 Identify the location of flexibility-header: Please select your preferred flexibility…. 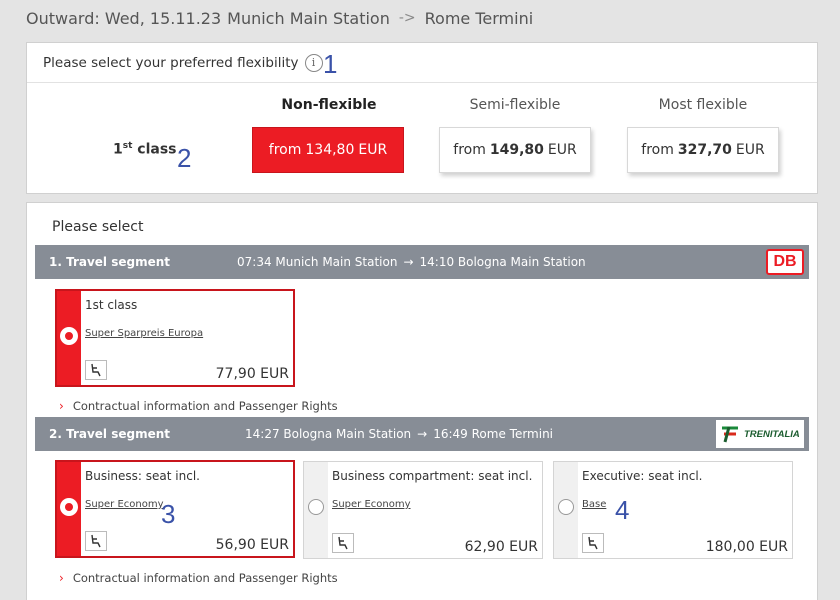
(422, 63).